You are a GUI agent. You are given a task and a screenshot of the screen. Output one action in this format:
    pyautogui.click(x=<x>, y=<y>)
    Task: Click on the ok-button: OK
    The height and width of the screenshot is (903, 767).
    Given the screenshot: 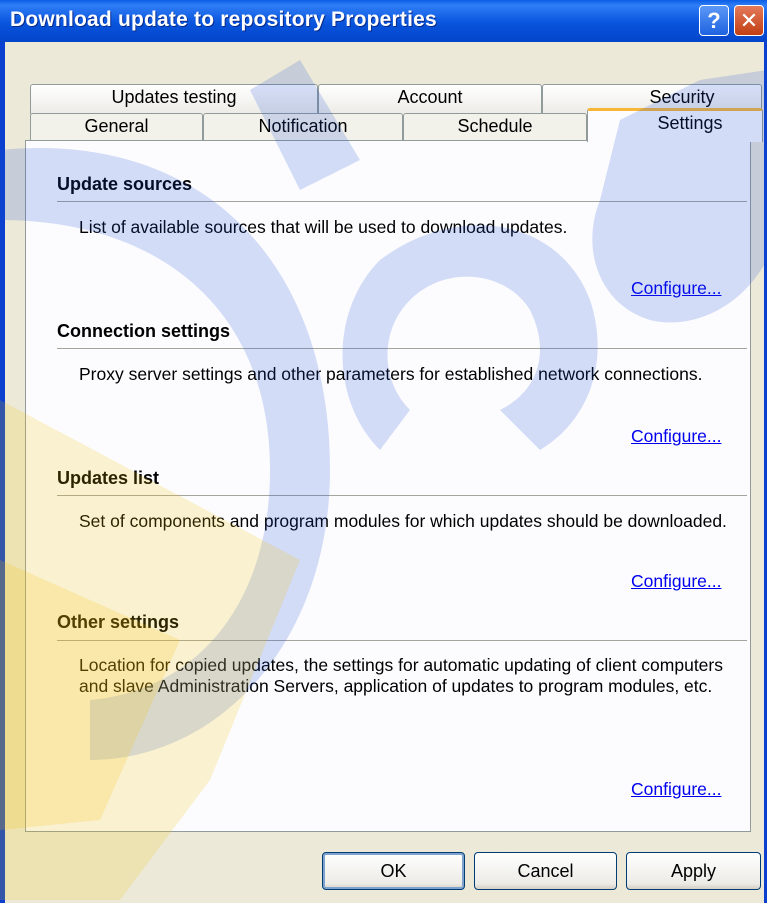 What is the action you would take?
    pyautogui.click(x=393, y=871)
    